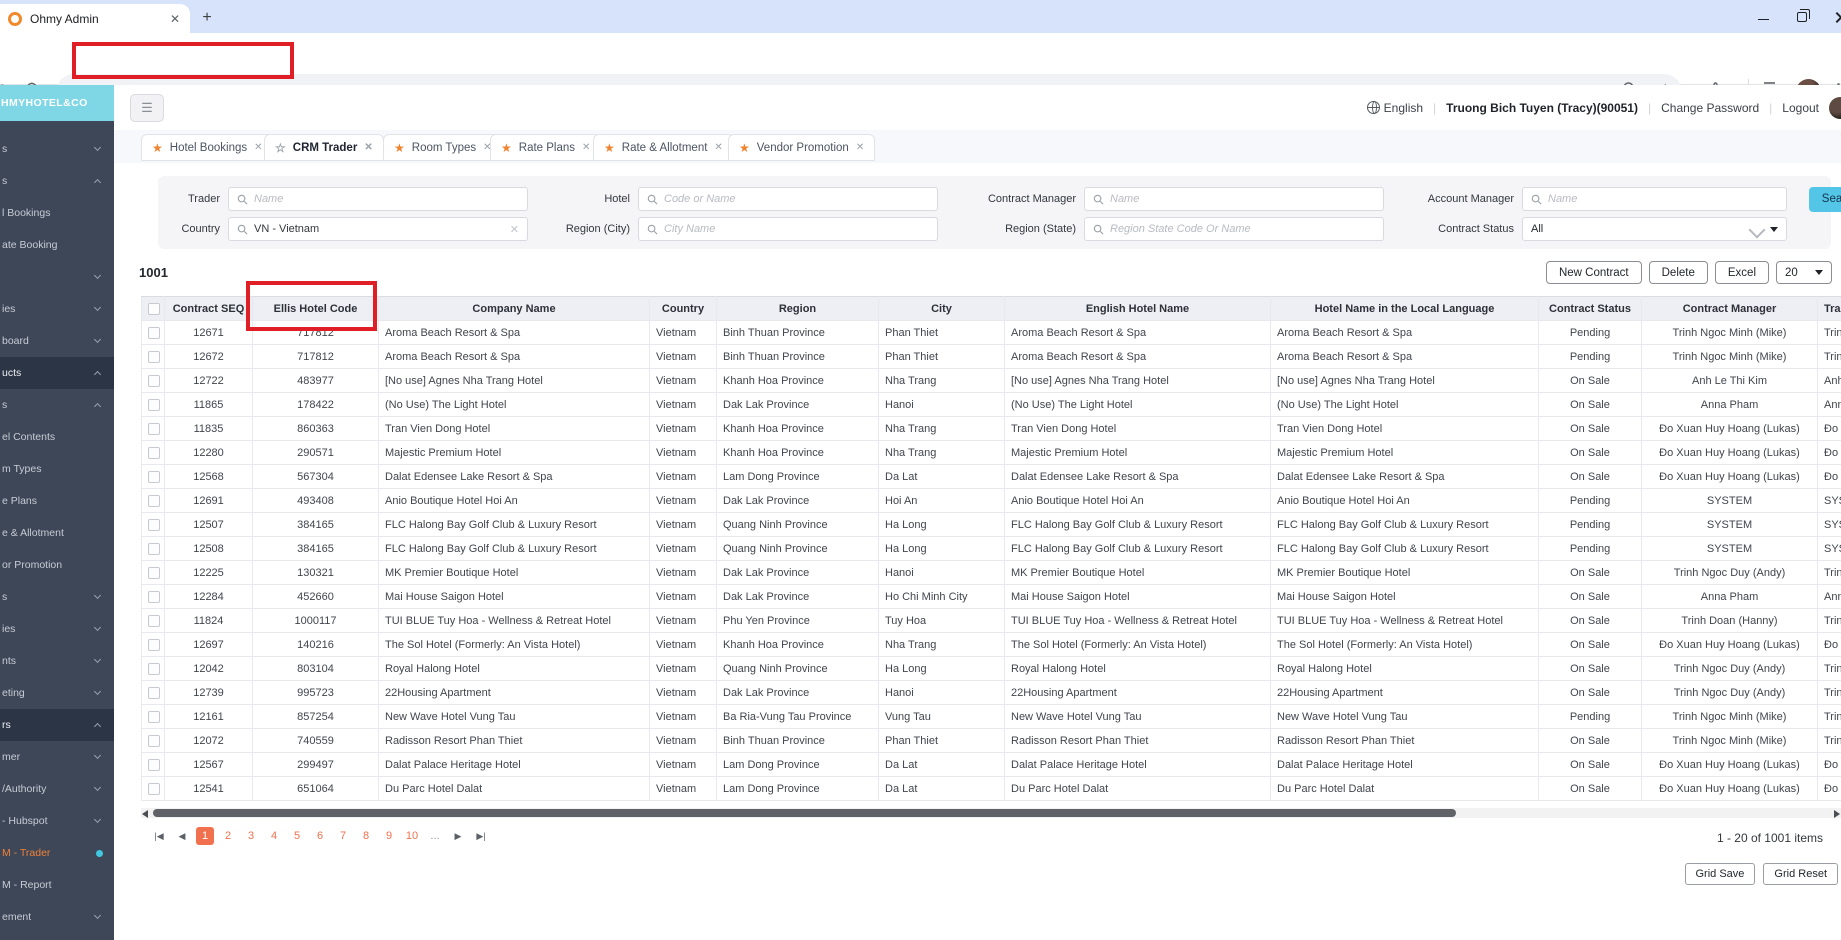 This screenshot has height=940, width=1841. What do you see at coordinates (788, 229) in the screenshot?
I see `region-city-input` at bounding box center [788, 229].